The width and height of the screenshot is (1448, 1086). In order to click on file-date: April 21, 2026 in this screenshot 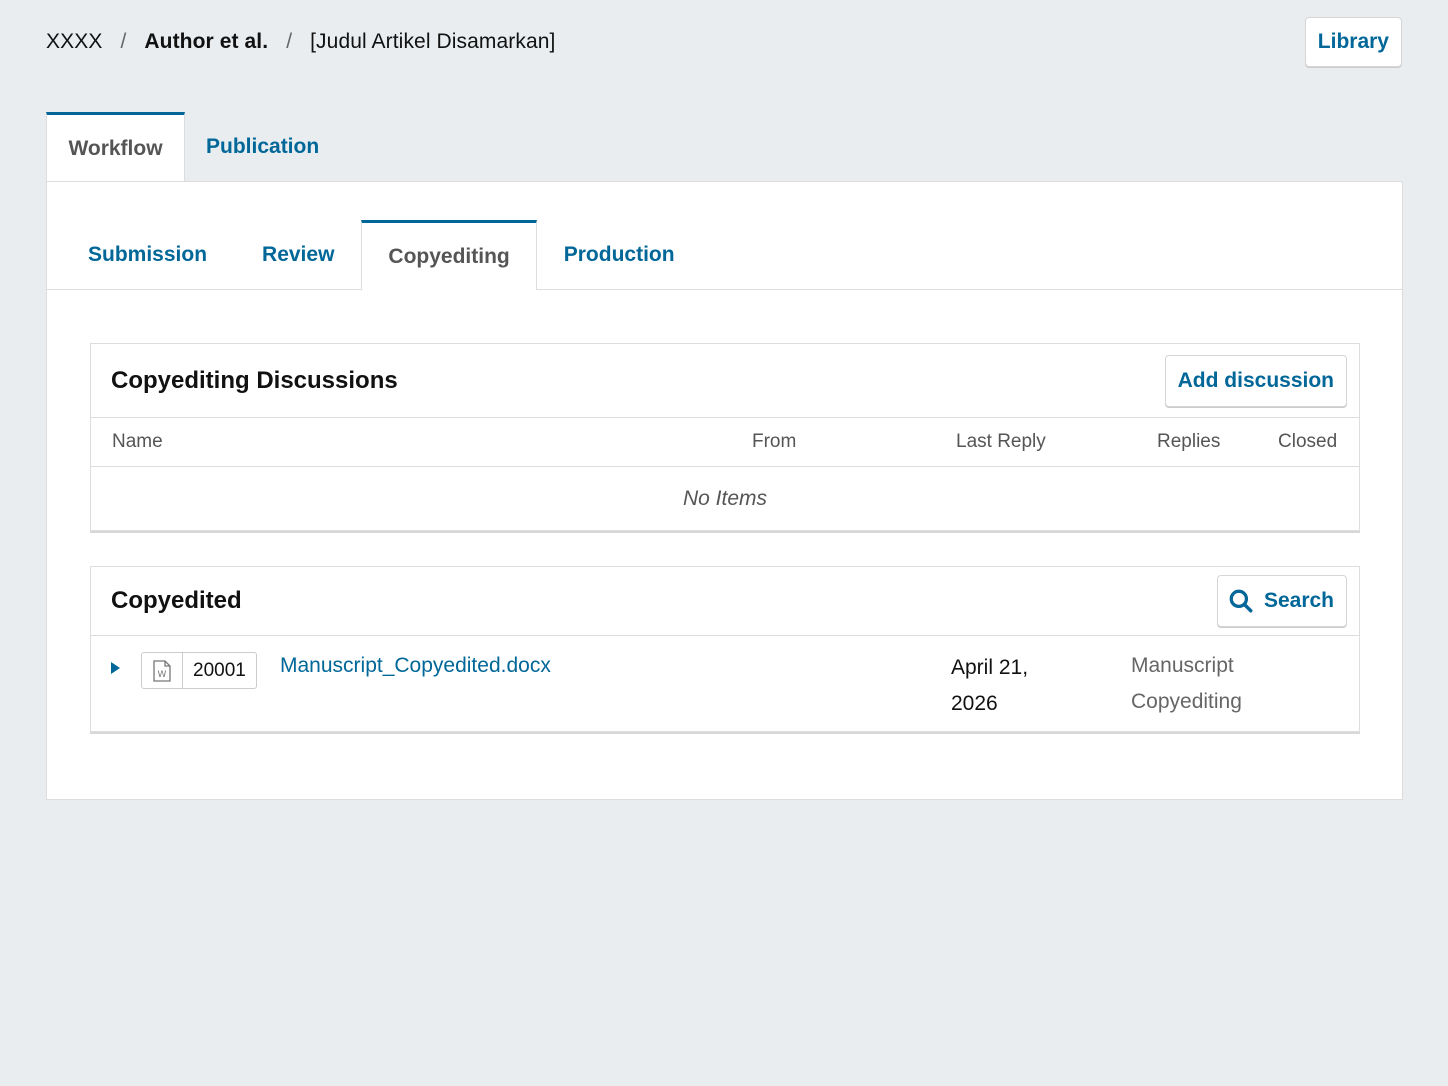, I will do `click(1006, 686)`.